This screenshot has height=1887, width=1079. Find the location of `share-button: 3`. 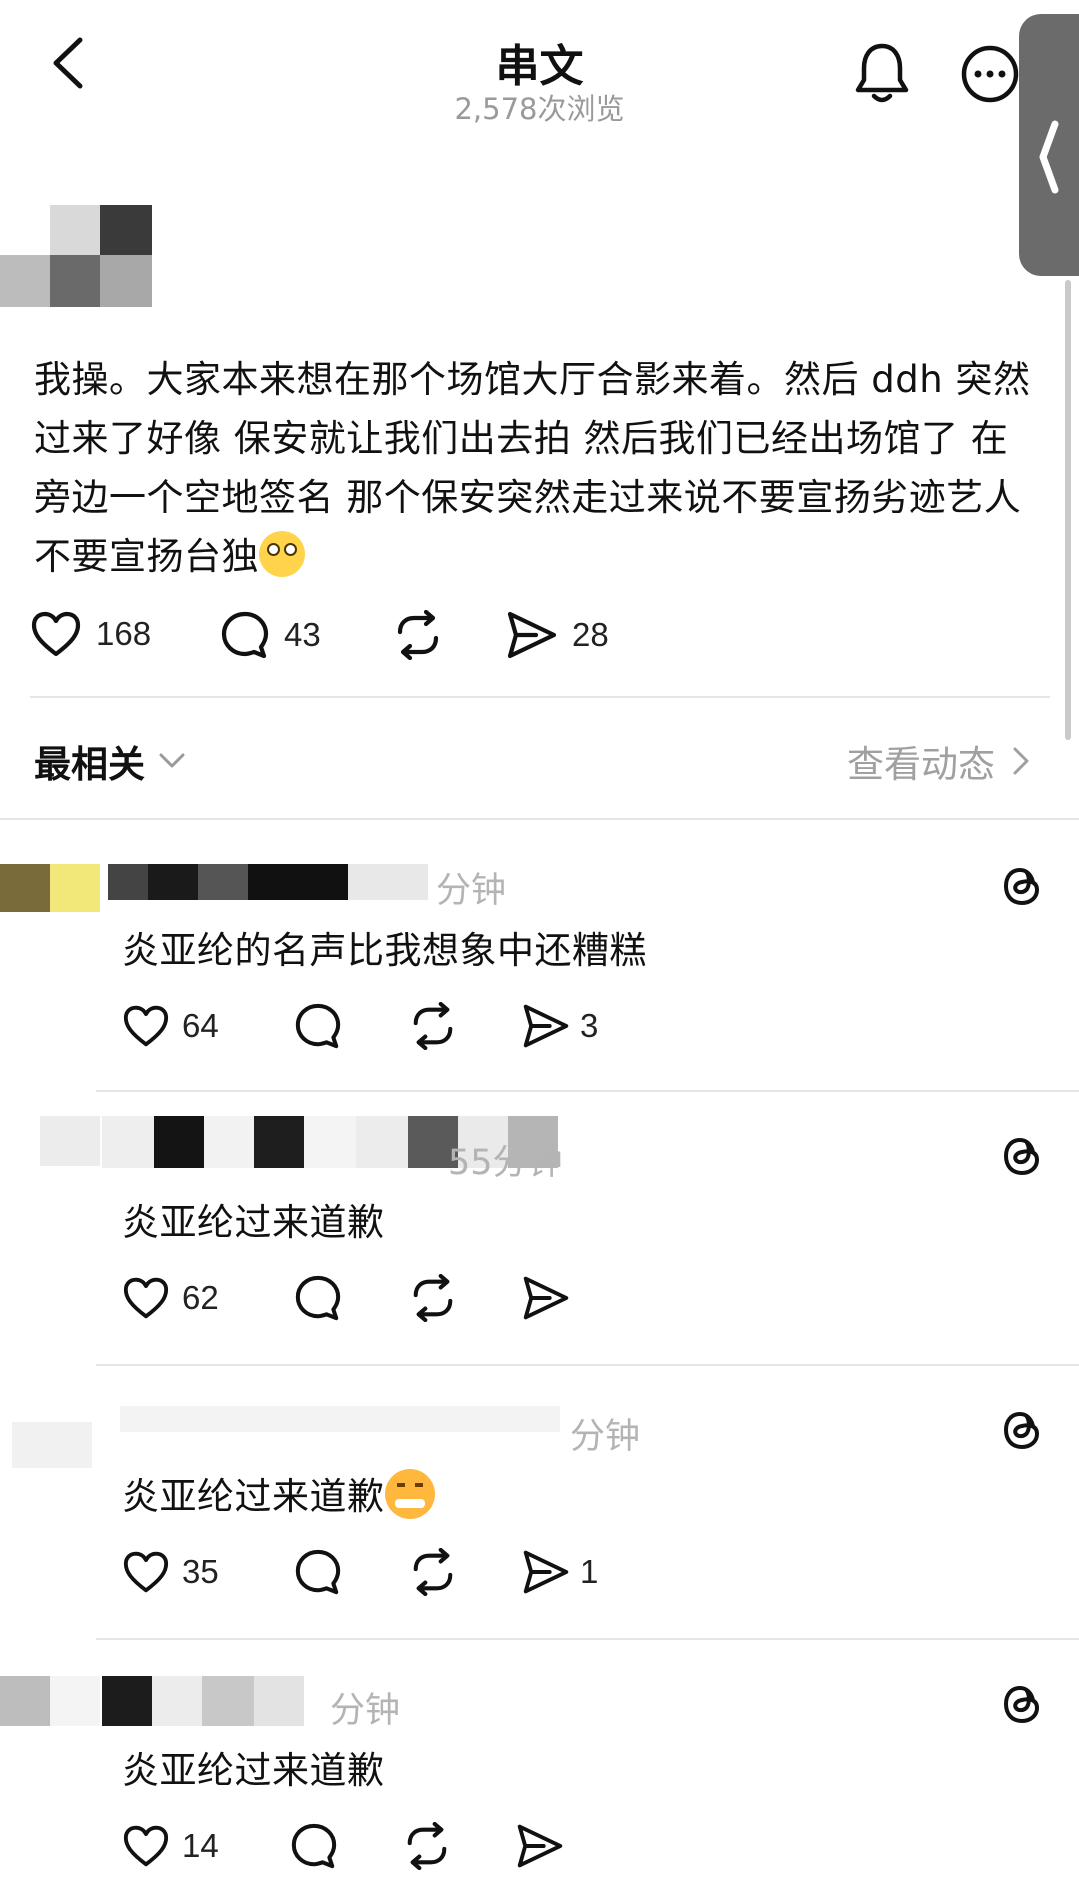

share-button: 3 is located at coordinates (560, 1026).